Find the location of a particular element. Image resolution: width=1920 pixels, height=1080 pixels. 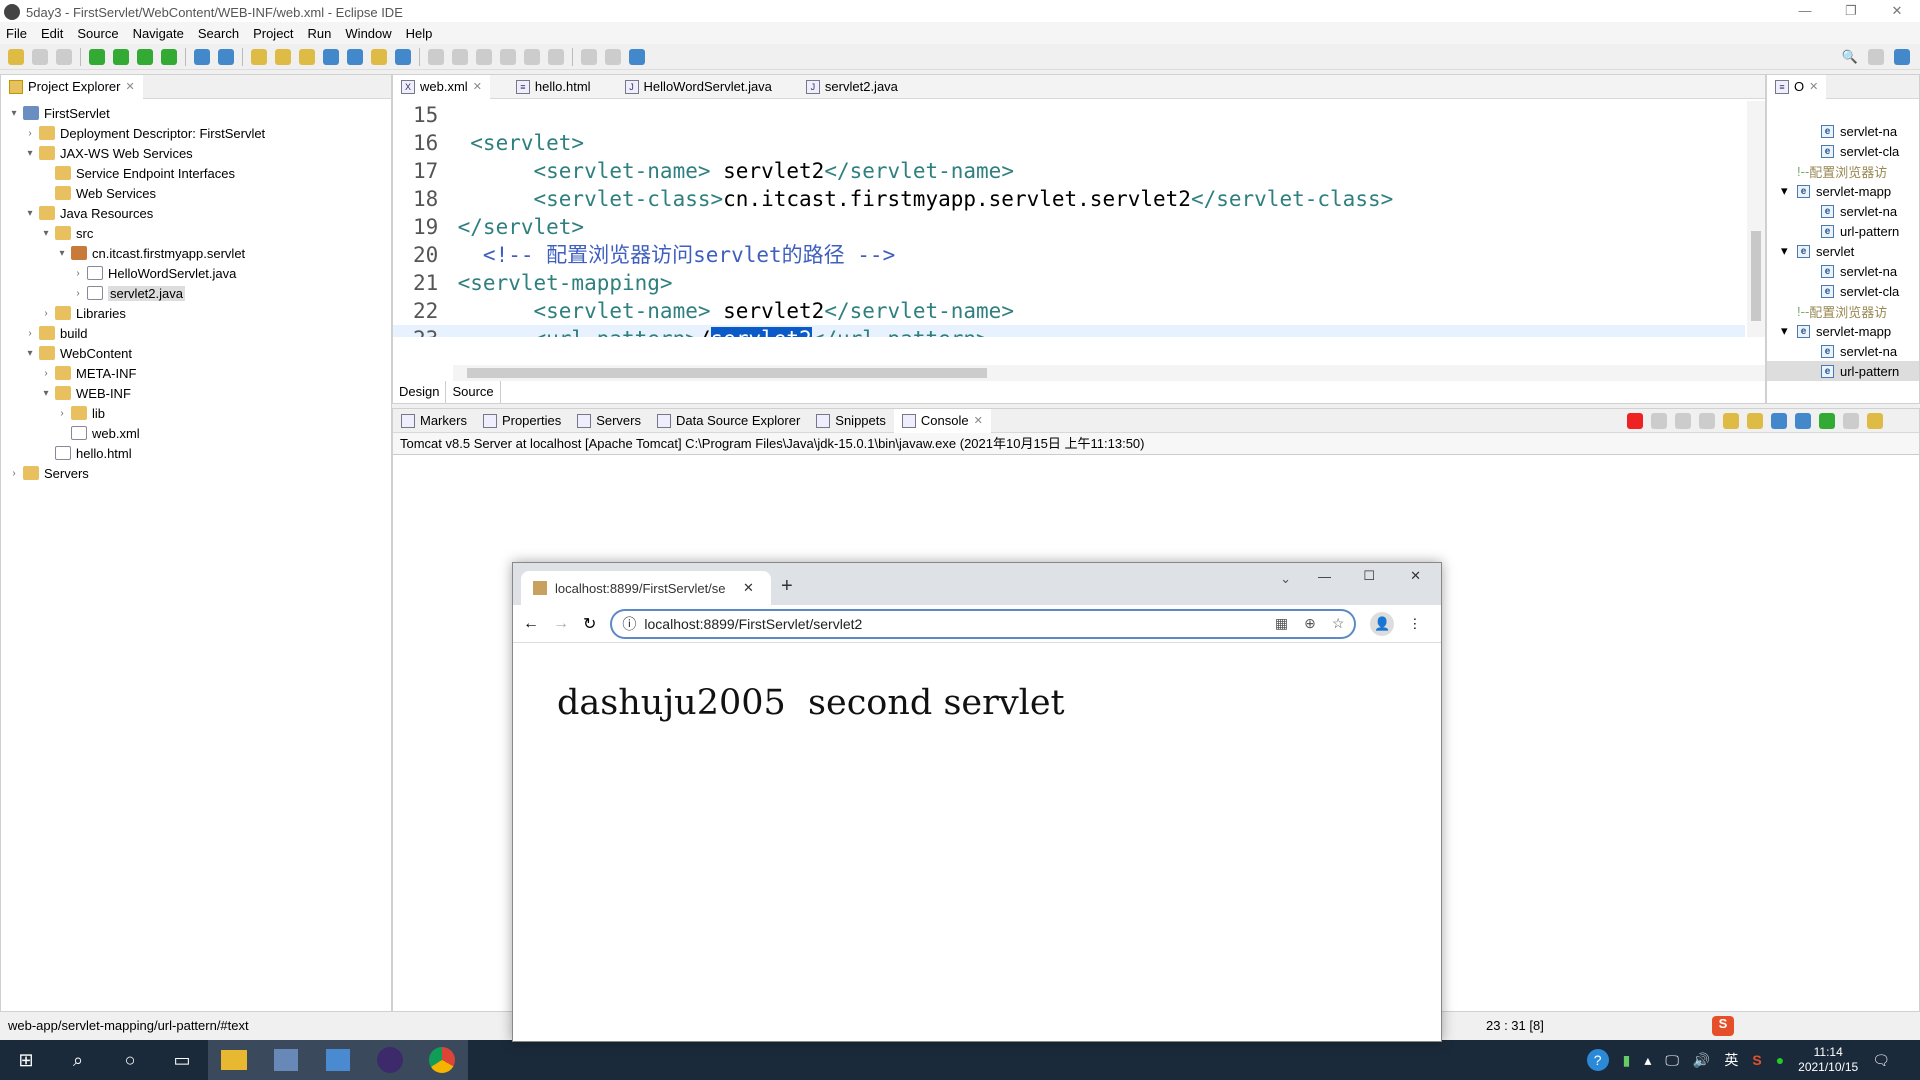

tab-data-source-explorer: Data Source Explorer is located at coordinates (728, 421).